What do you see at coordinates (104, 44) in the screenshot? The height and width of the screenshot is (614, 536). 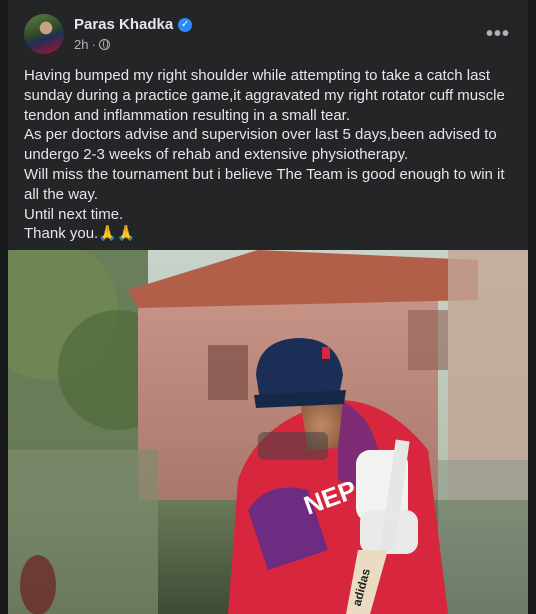 I see `globe-icon` at bounding box center [104, 44].